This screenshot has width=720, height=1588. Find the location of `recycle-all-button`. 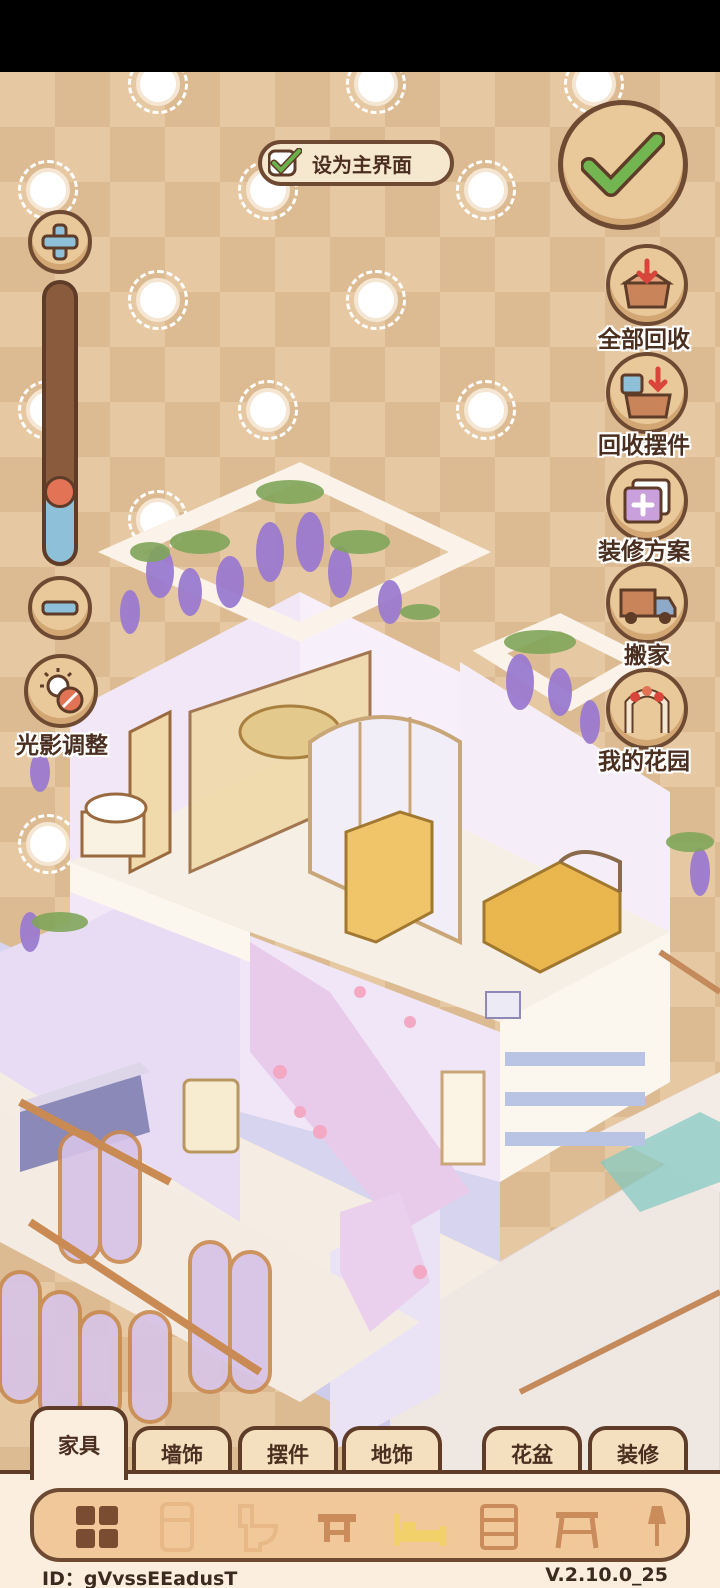

recycle-all-button is located at coordinates (647, 285).